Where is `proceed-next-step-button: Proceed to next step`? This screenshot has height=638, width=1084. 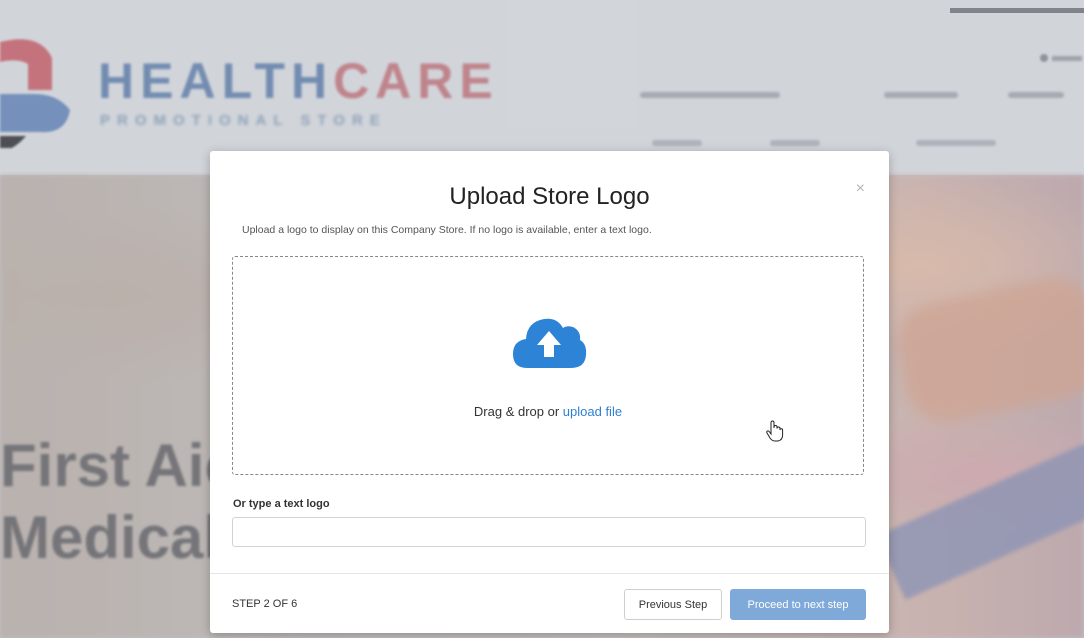
proceed-next-step-button: Proceed to next step is located at coordinates (798, 604).